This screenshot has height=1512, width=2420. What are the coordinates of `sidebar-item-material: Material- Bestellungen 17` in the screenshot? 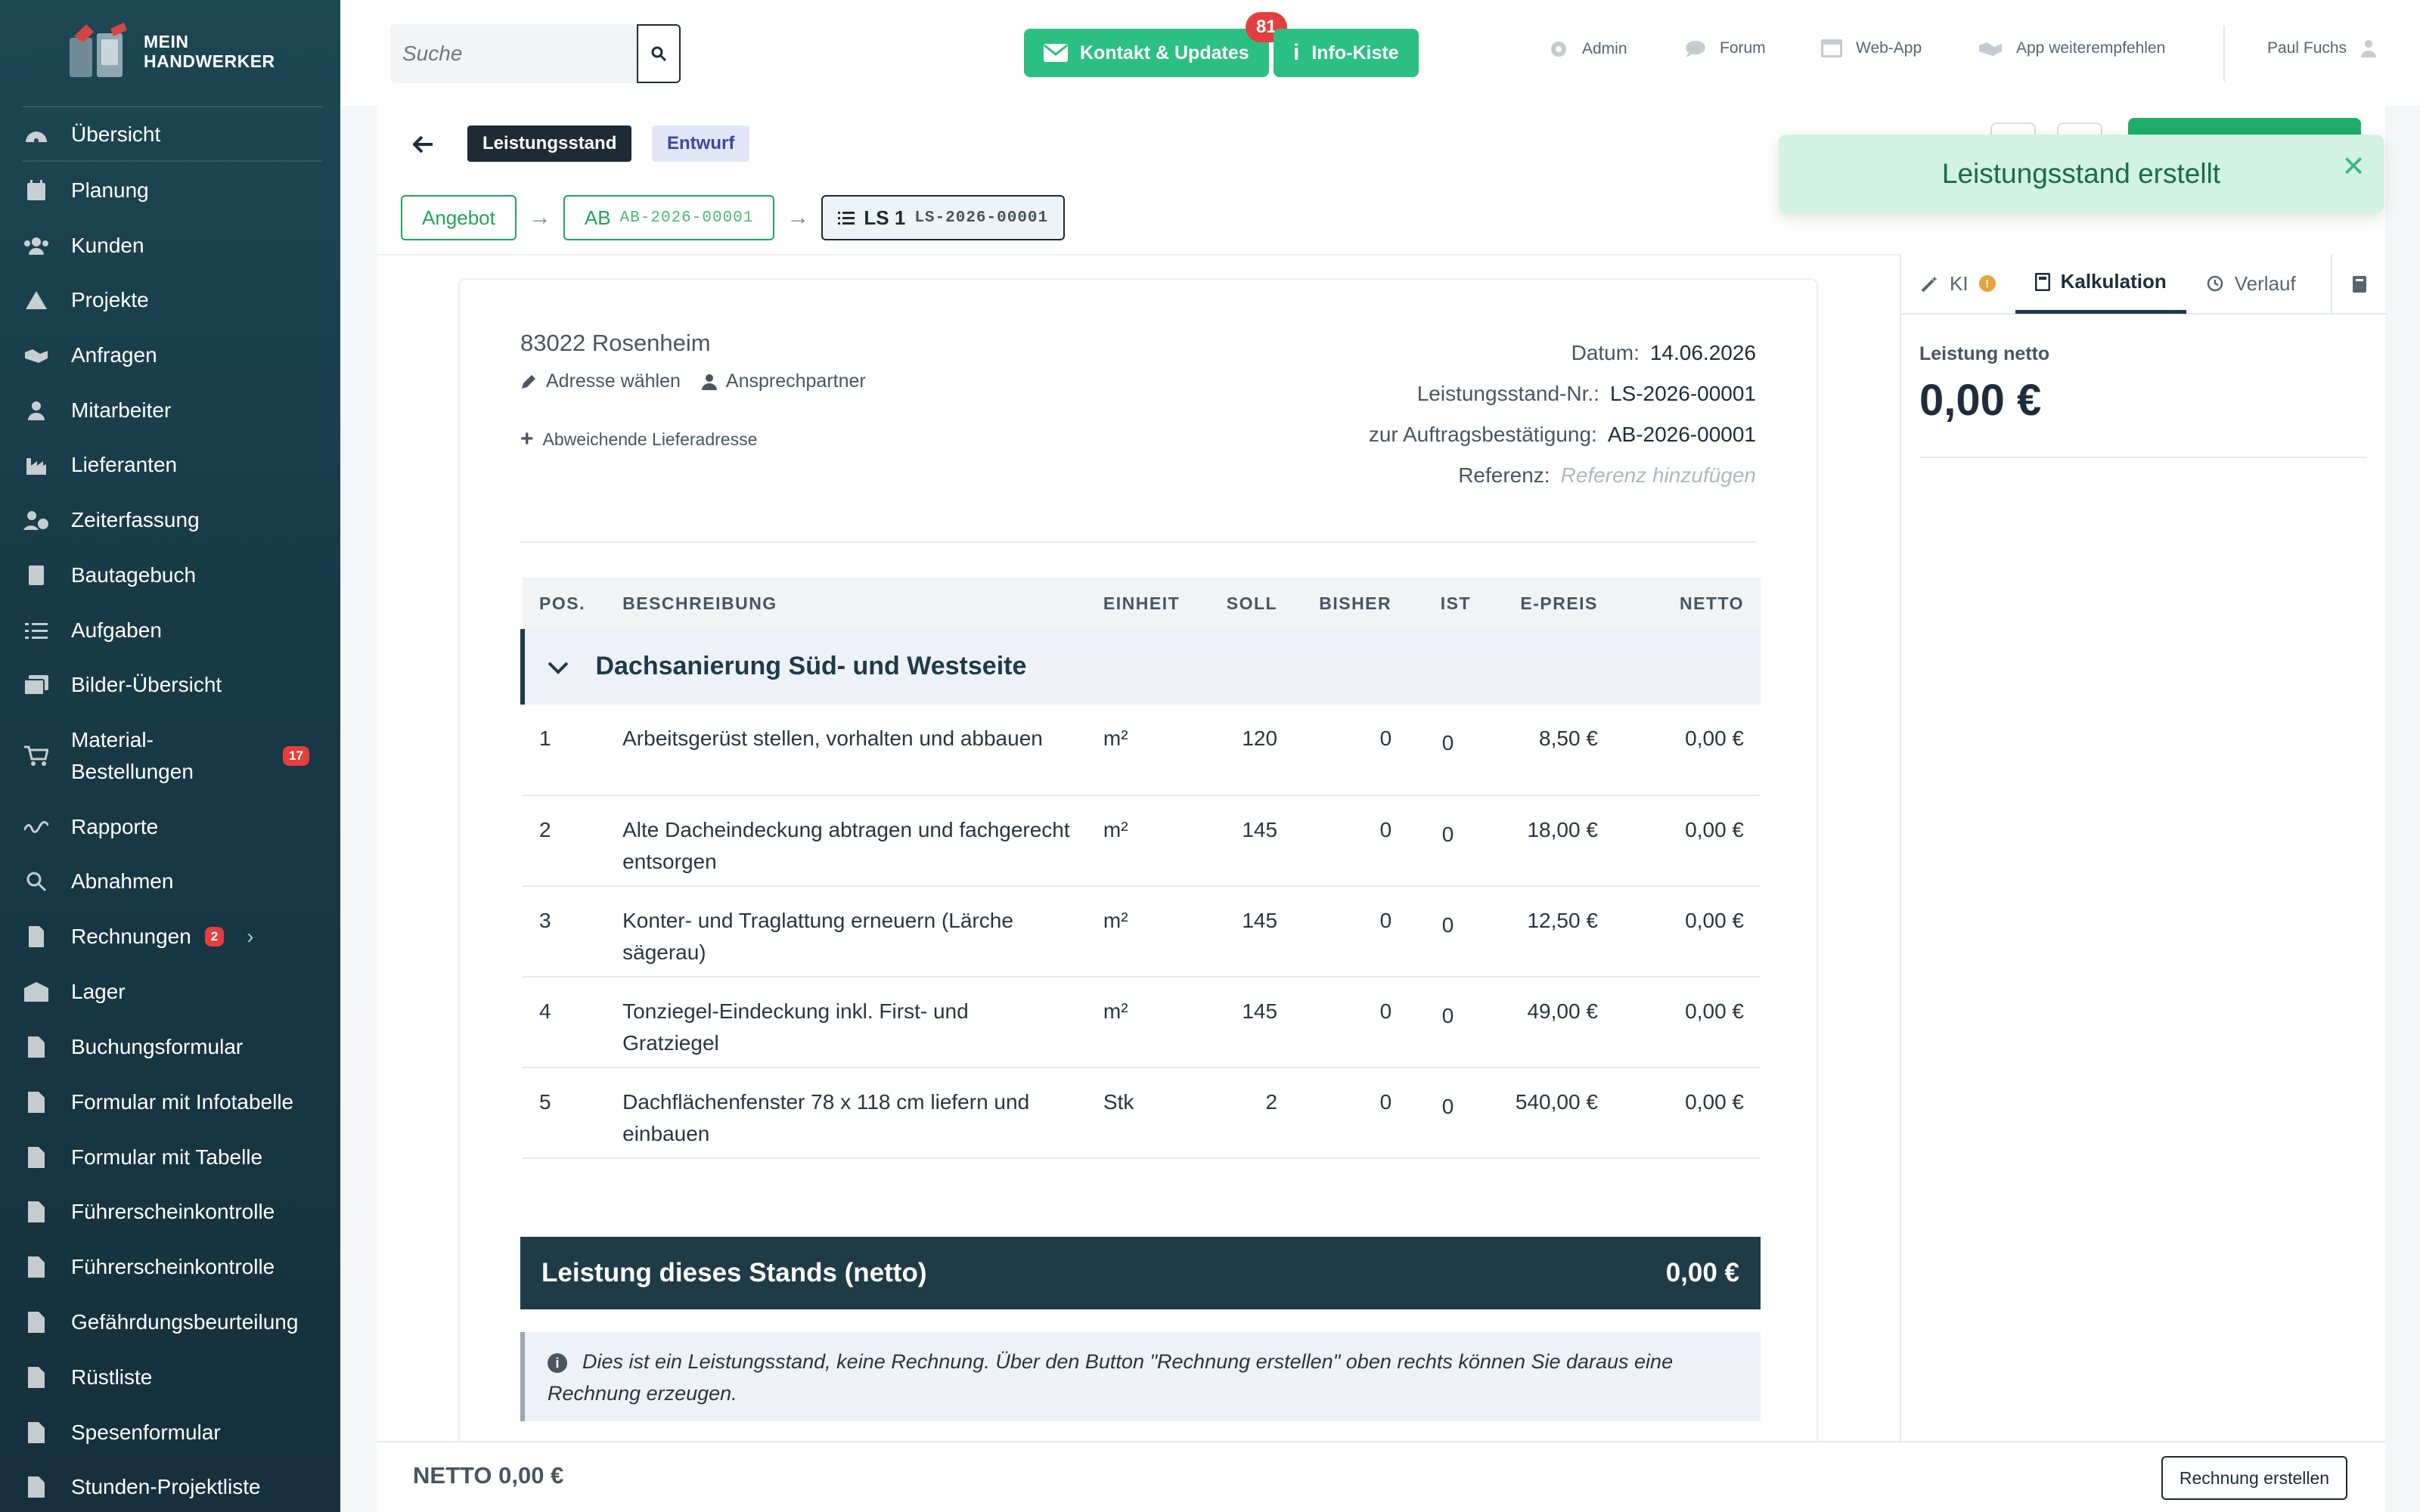 It's located at (172, 756).